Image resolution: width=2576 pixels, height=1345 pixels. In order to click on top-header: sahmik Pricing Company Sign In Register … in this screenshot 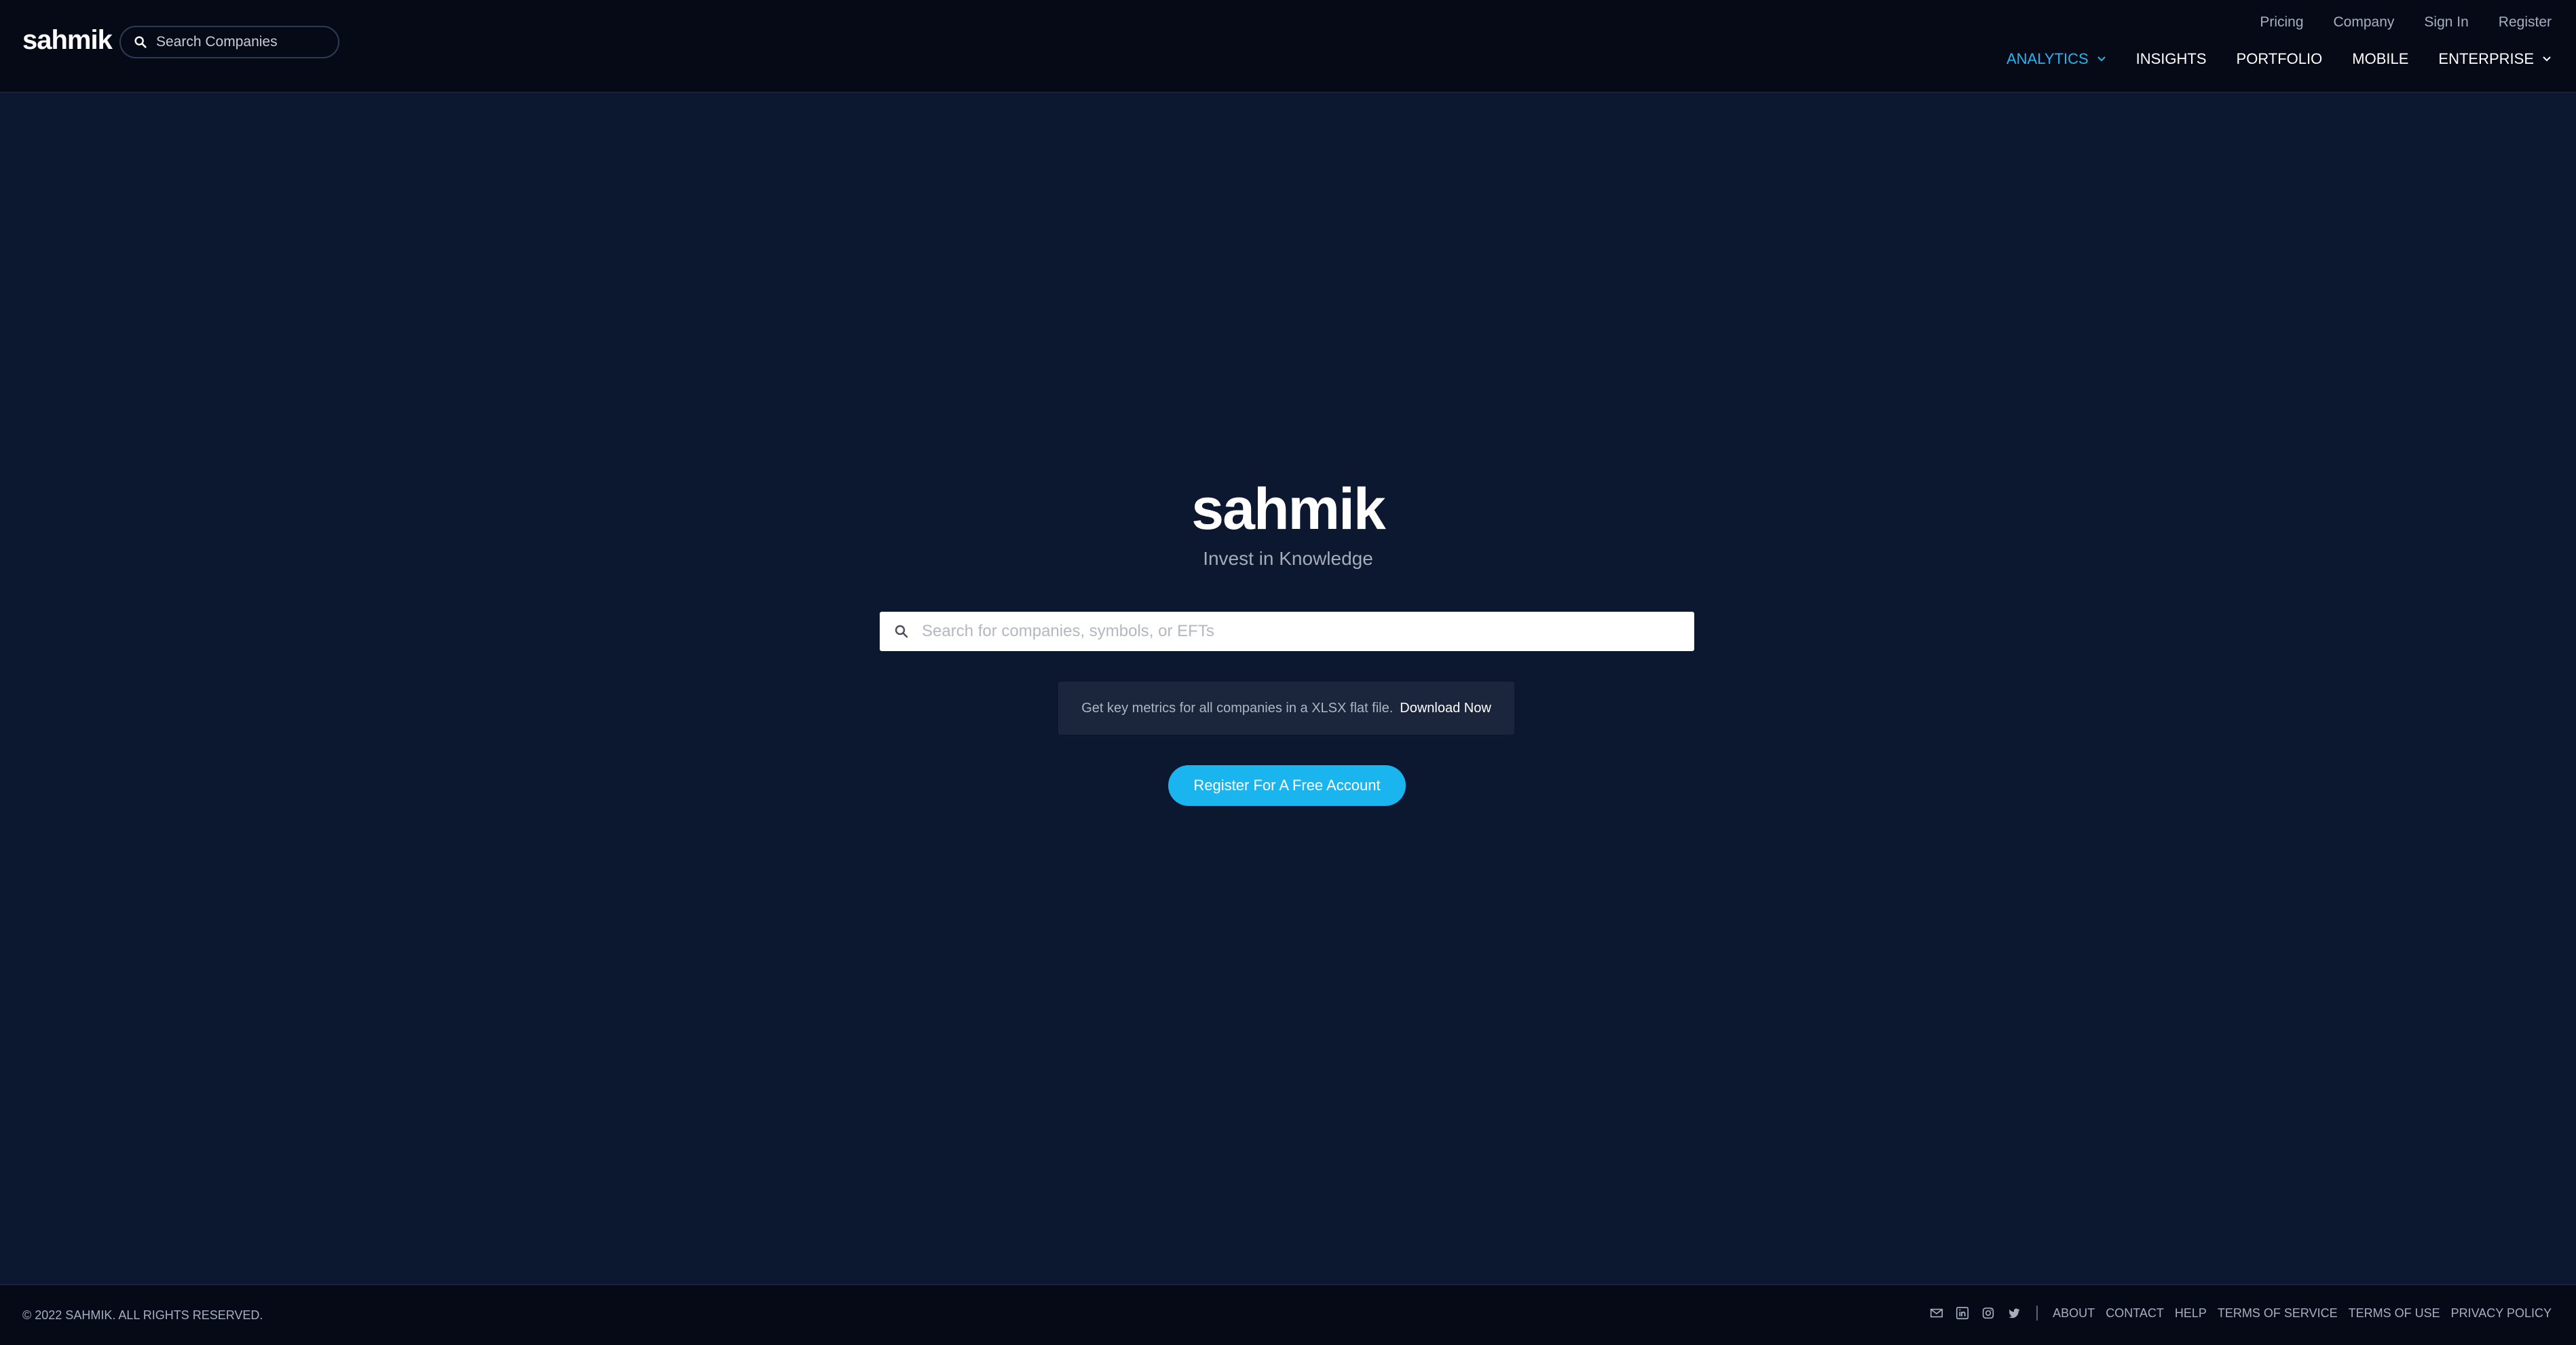, I will do `click(1288, 46)`.